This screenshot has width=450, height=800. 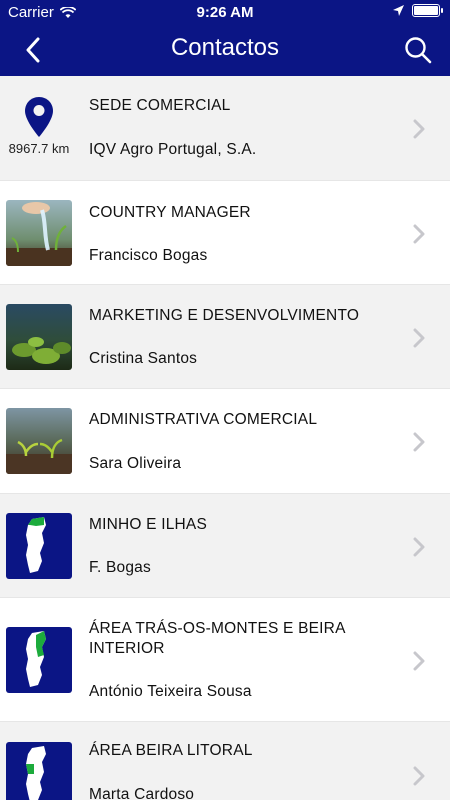 I want to click on plants-photo, so click(x=39, y=337).